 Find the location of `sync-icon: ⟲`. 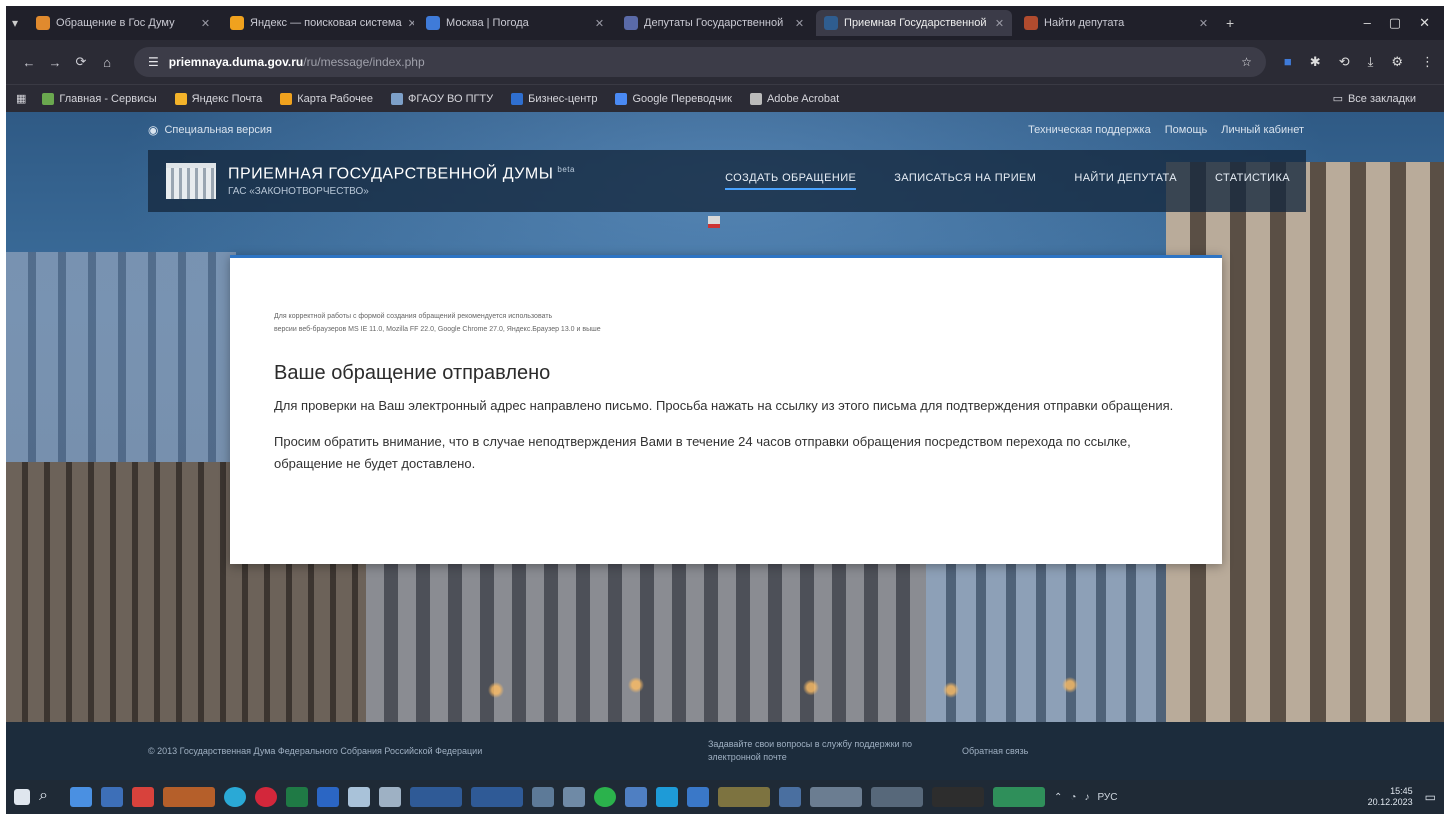

sync-icon: ⟲ is located at coordinates (1344, 62).